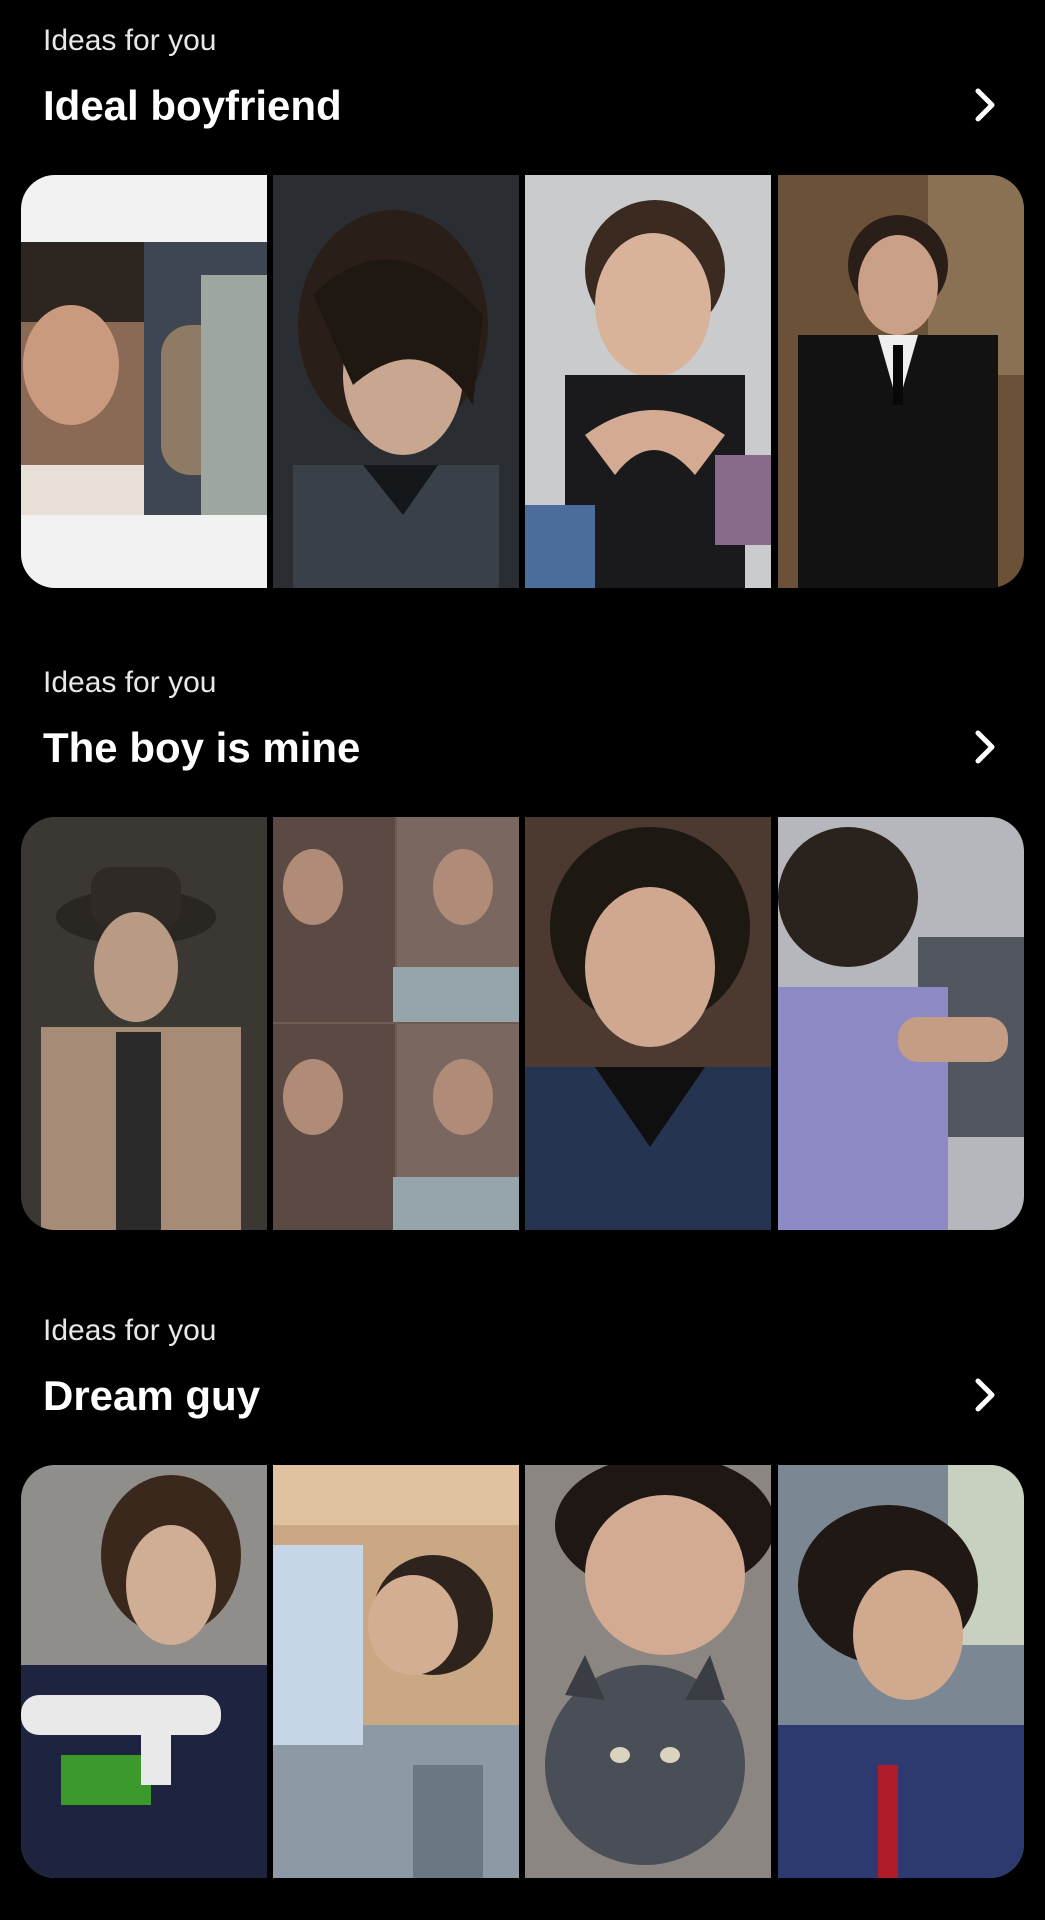 This screenshot has height=1920, width=1045. I want to click on section-title: Ideal boyfriend, so click(192, 106).